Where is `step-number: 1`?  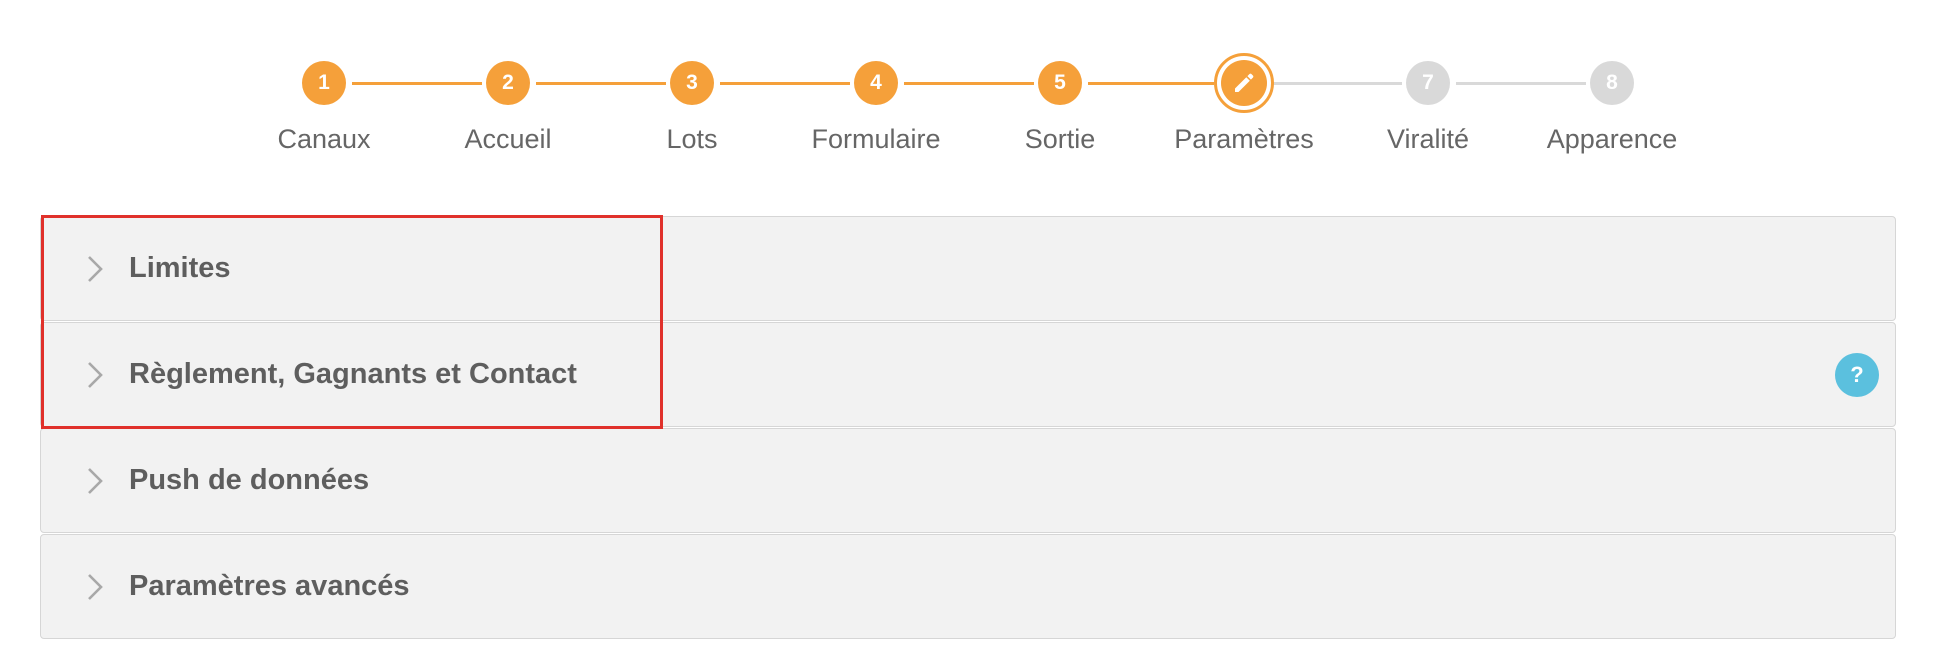
step-number: 1 is located at coordinates (324, 83).